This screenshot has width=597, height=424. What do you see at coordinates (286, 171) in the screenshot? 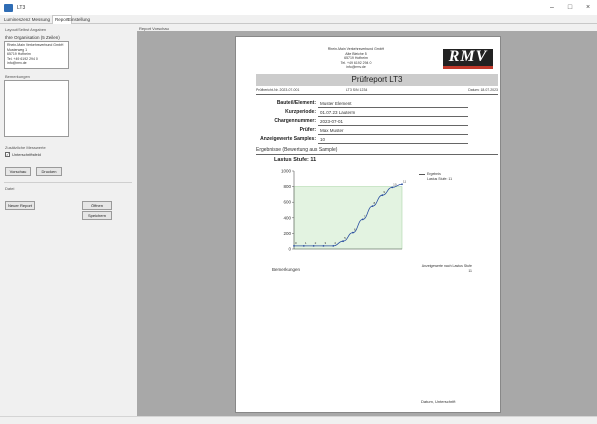
I see `y-tick-label: 1000` at bounding box center [286, 171].